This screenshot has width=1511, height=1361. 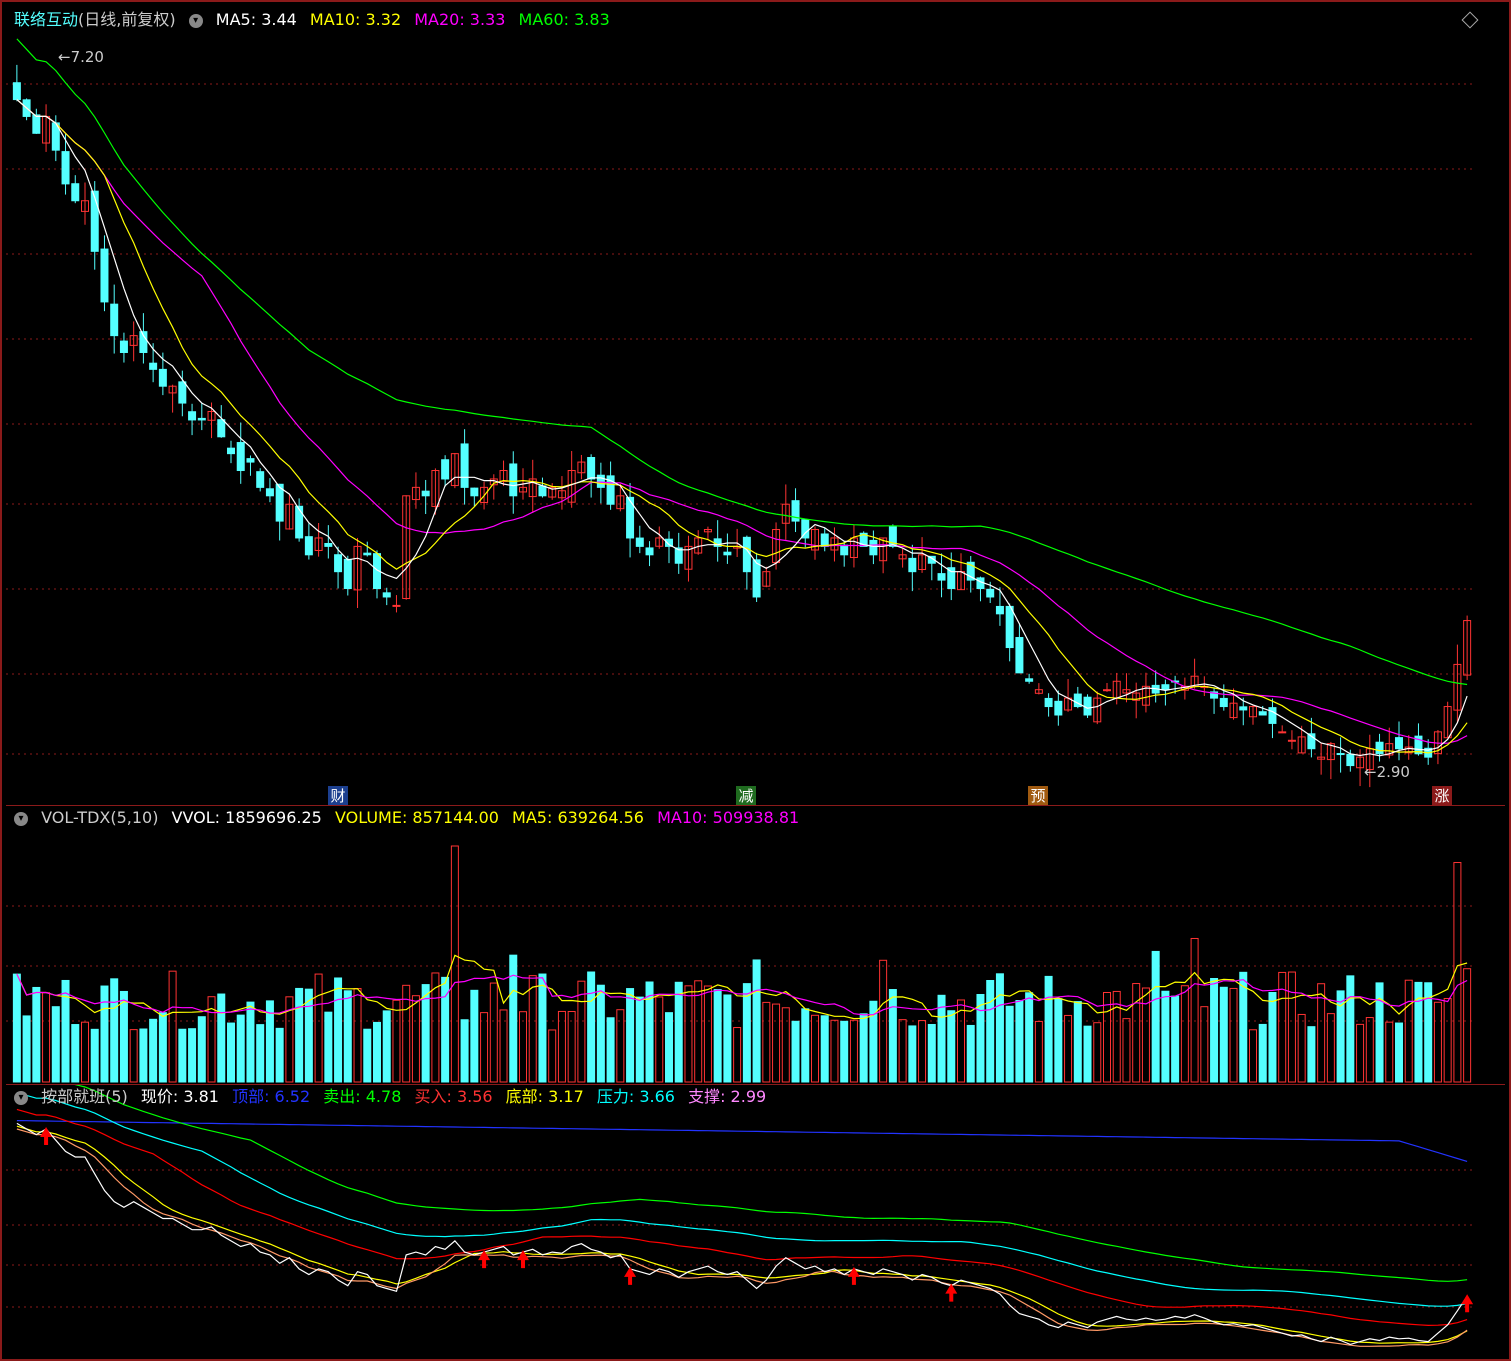 What do you see at coordinates (742, 994) in the screenshot?
I see `volume-ma10-line` at bounding box center [742, 994].